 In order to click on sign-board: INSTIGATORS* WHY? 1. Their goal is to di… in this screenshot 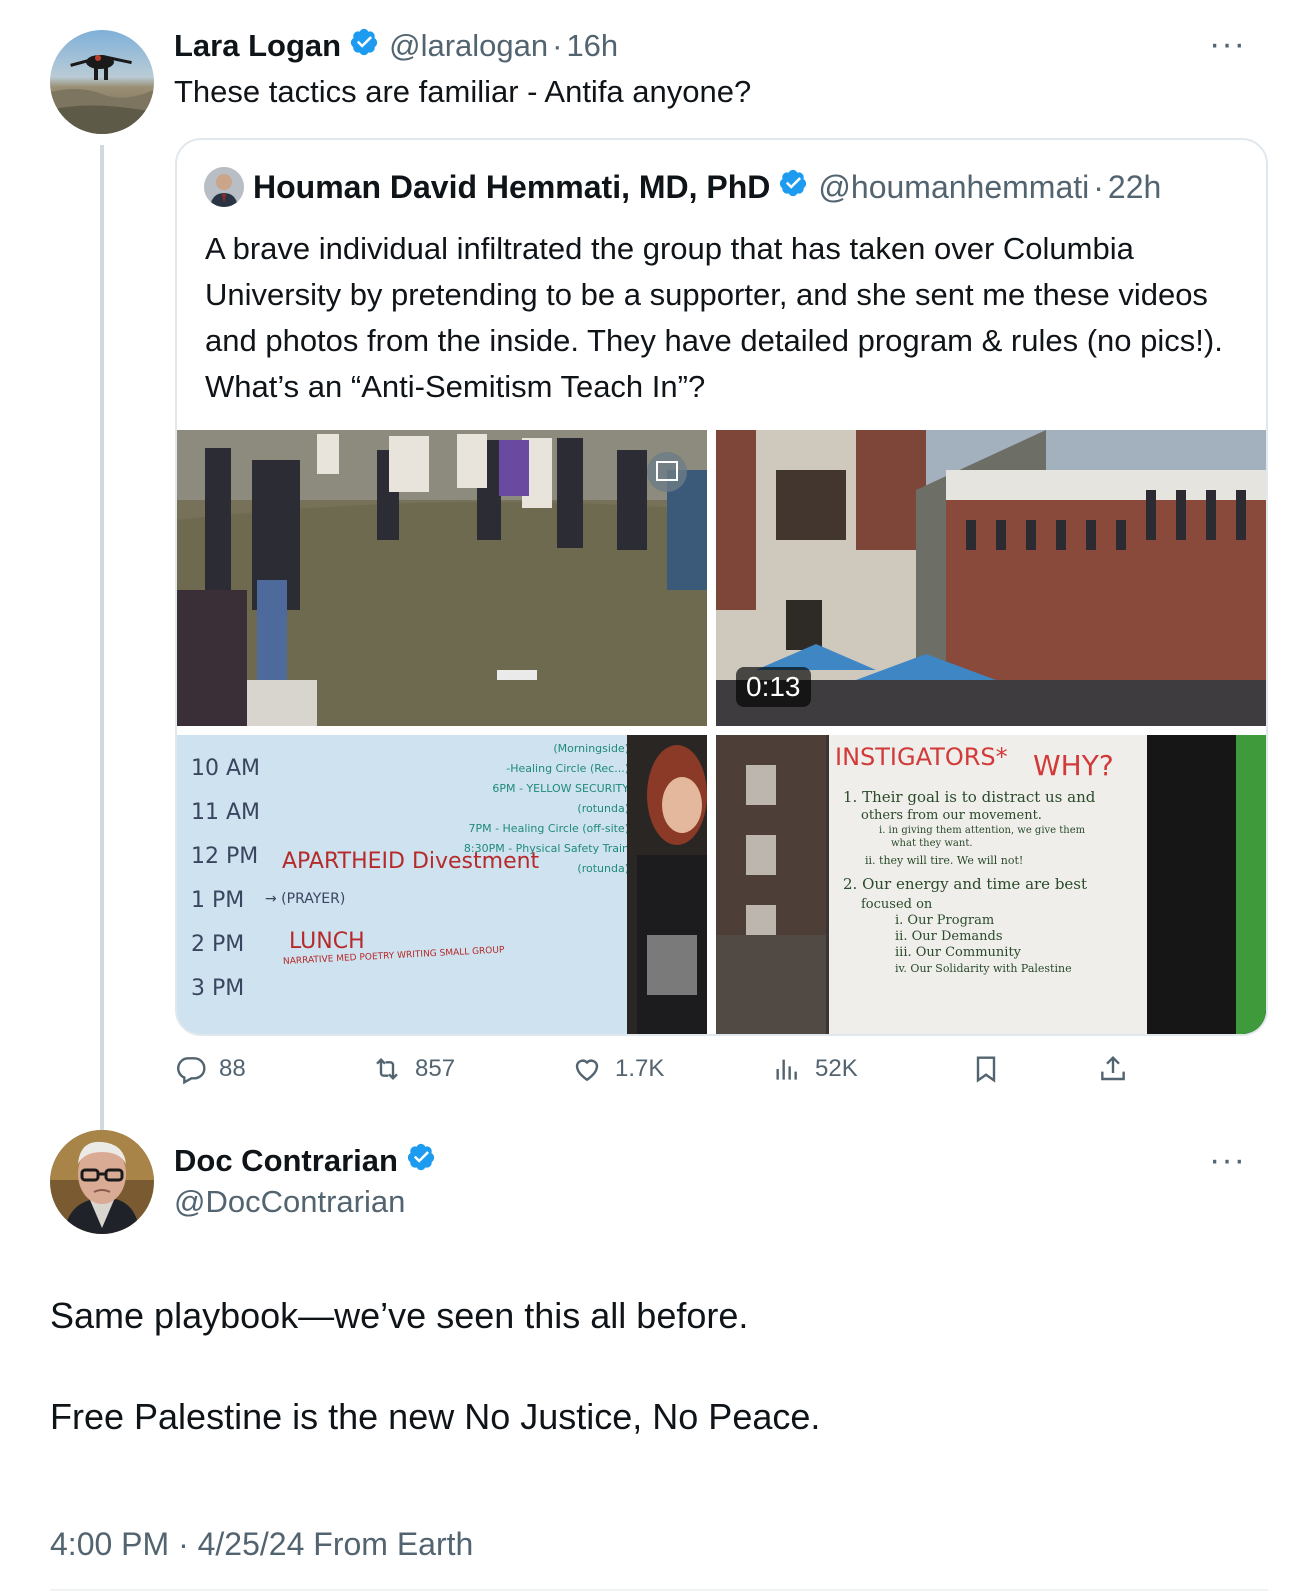, I will do `click(988, 884)`.